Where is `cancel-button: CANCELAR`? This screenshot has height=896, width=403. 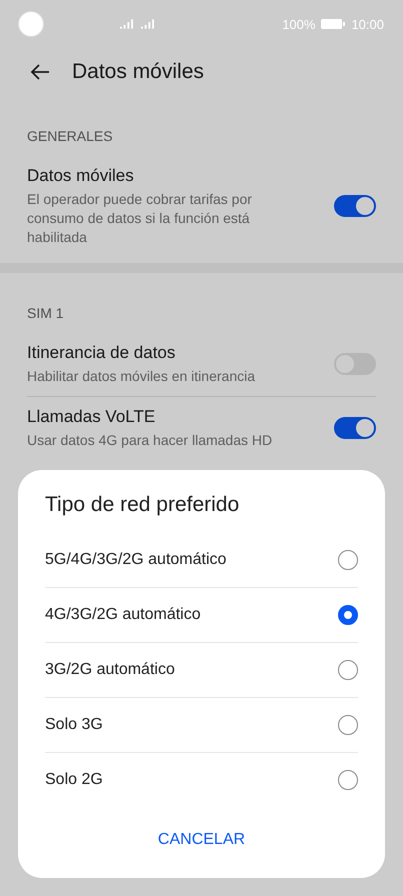 cancel-button: CANCELAR is located at coordinates (202, 840).